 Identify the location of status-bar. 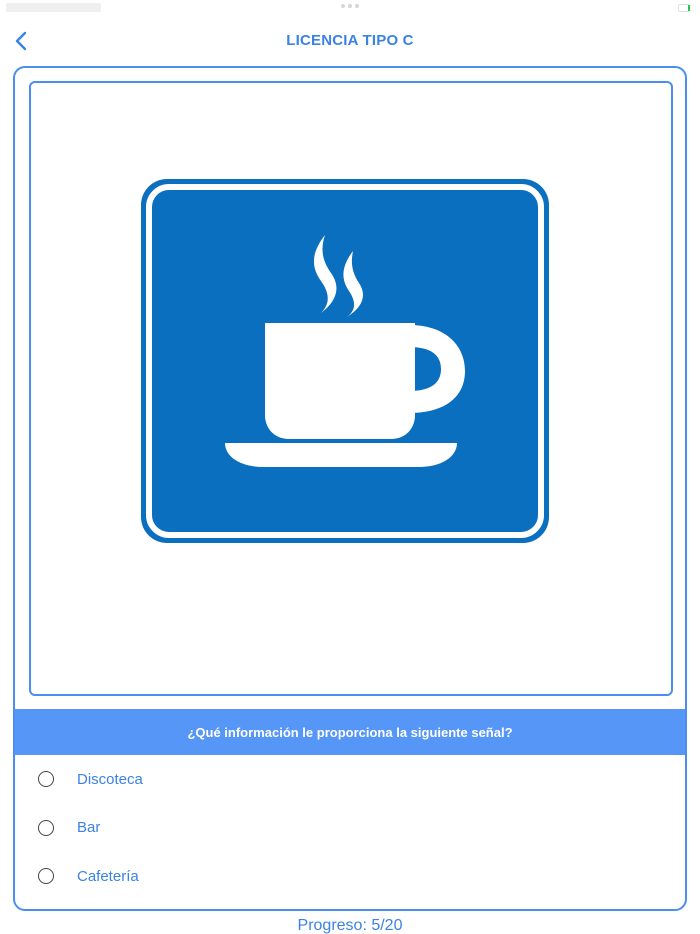
(350, 9).